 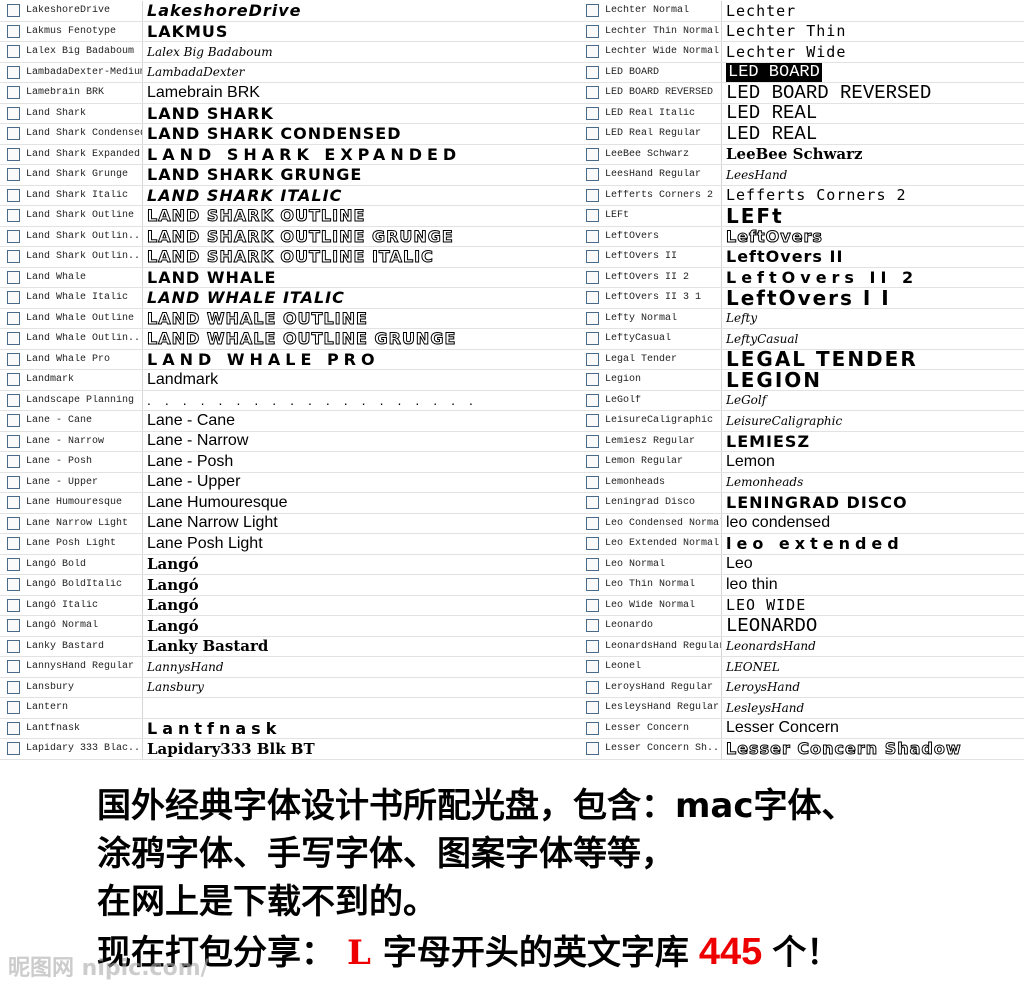 I want to click on font-row: LannysHand Regular LannysHand, so click(x=289, y=667).